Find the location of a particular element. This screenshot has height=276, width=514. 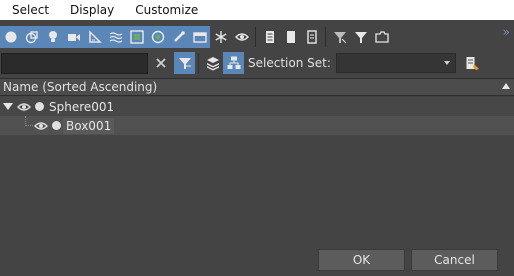

helper-ruler-icon is located at coordinates (95, 36).